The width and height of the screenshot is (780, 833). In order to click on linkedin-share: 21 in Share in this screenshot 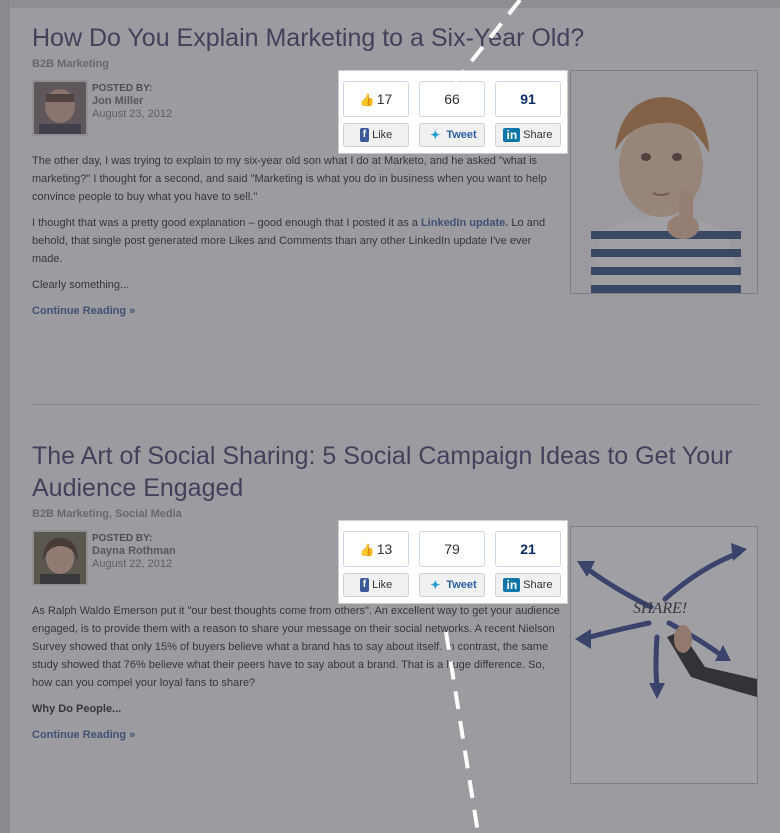, I will do `click(528, 564)`.